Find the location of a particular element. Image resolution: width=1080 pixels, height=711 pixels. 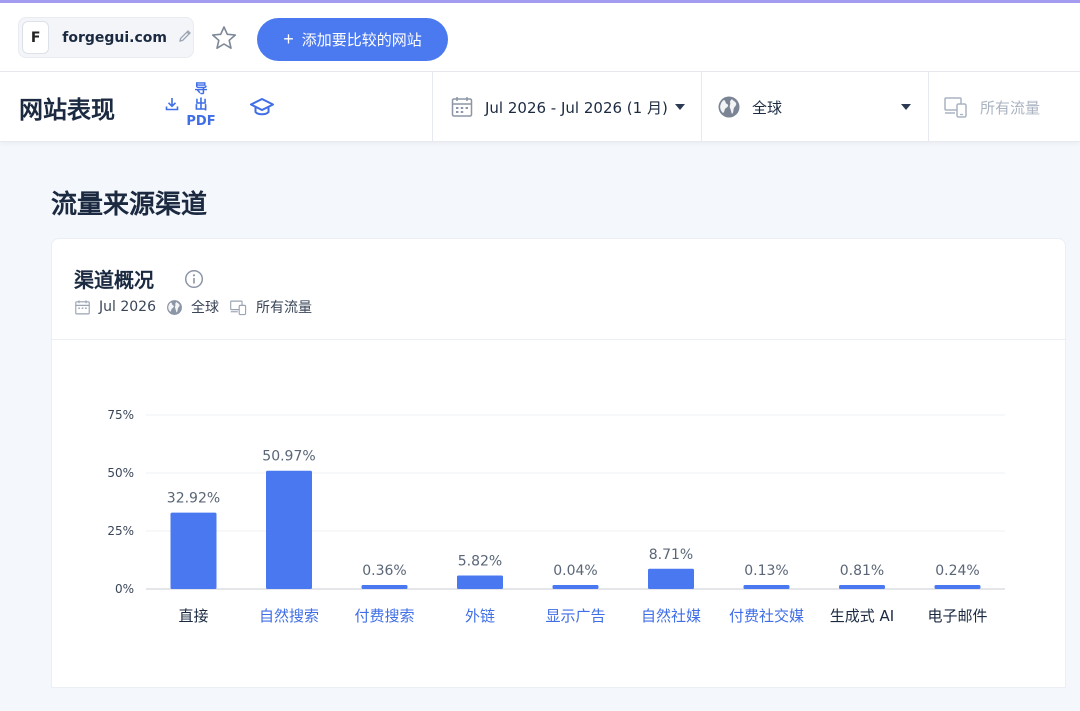

category-label: 外链 is located at coordinates (480, 616).